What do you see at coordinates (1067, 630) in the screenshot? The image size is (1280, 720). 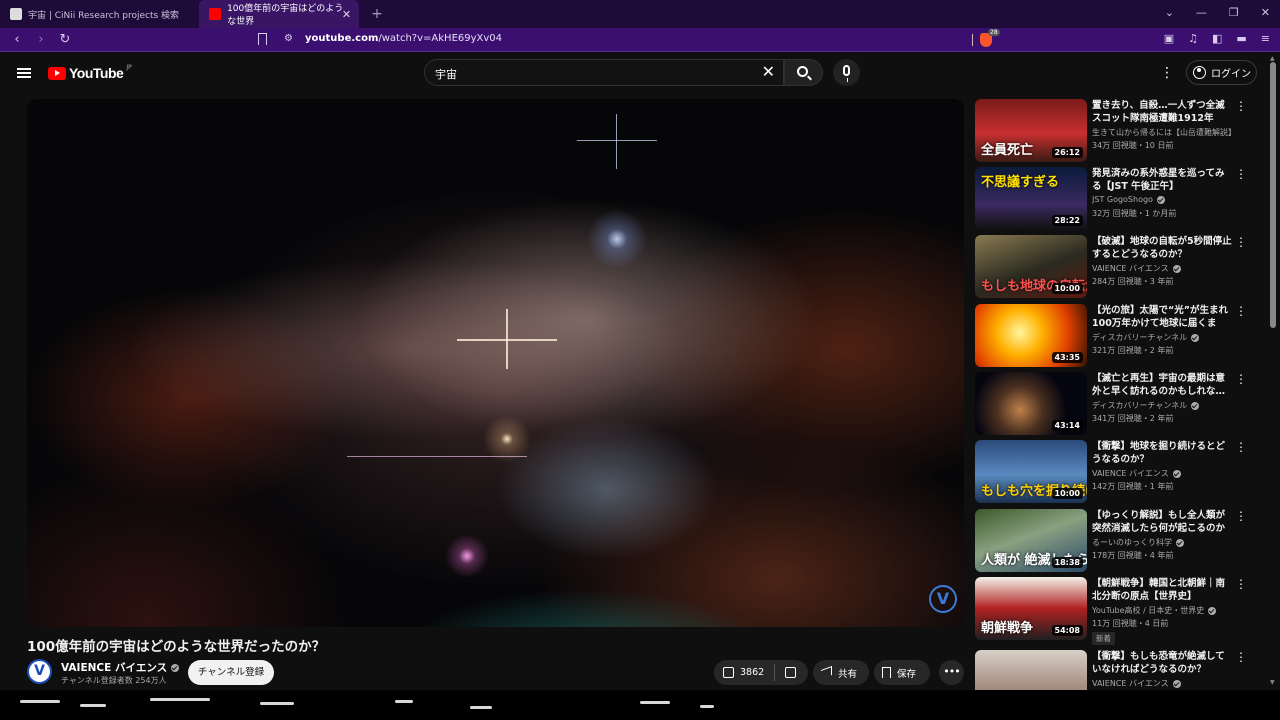 I see `video-duration: 54:08` at bounding box center [1067, 630].